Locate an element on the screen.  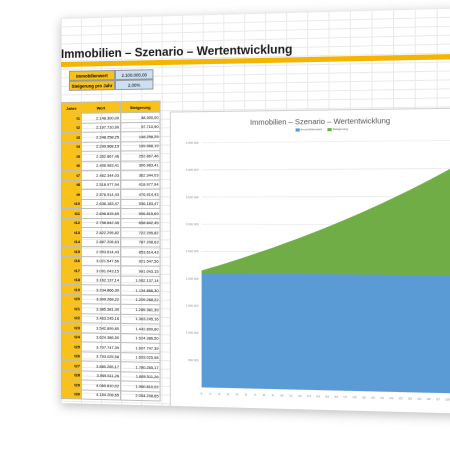
increase-cell: 596.815,69 is located at coordinates (140, 213).